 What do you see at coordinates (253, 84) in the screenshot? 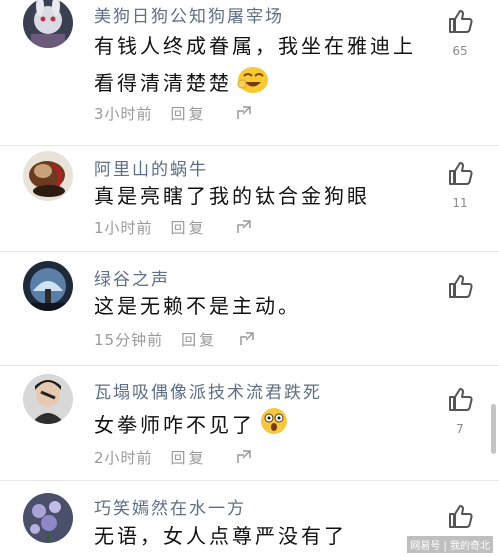
I see `laughing-face-emoji` at bounding box center [253, 84].